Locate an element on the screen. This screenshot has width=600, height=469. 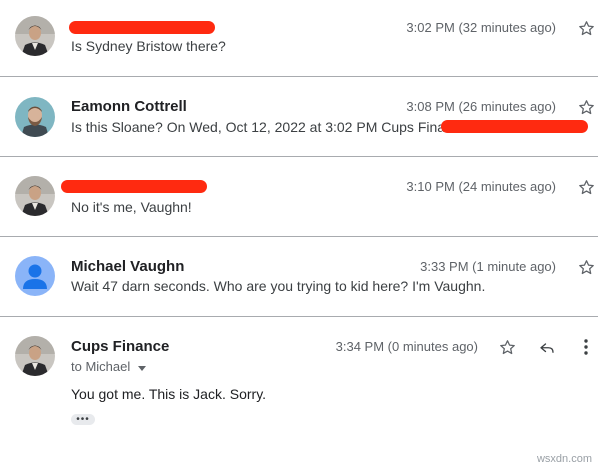
sender-name: Eamonn Cottrell is located at coordinates (129, 106).